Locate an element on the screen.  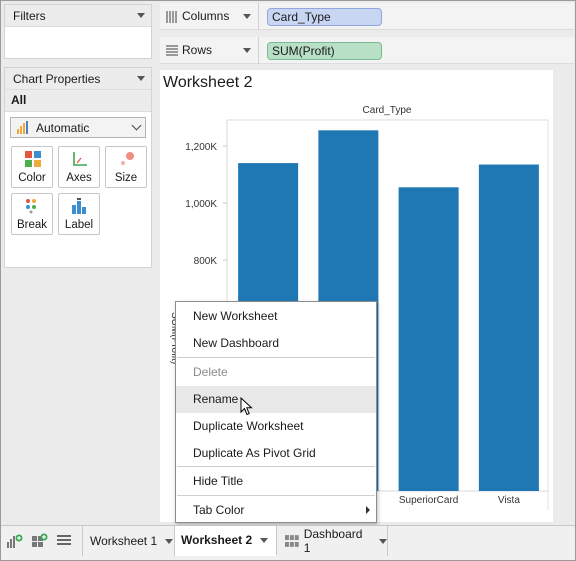
menu-item-new-dashboard: New Dashboard is located at coordinates (276, 343).